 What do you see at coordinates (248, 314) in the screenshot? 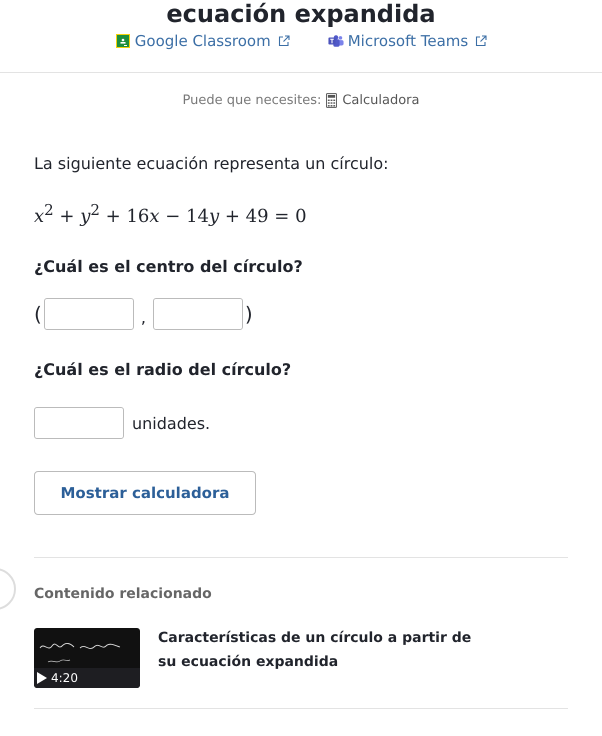
I see `parenthesis: )` at bounding box center [248, 314].